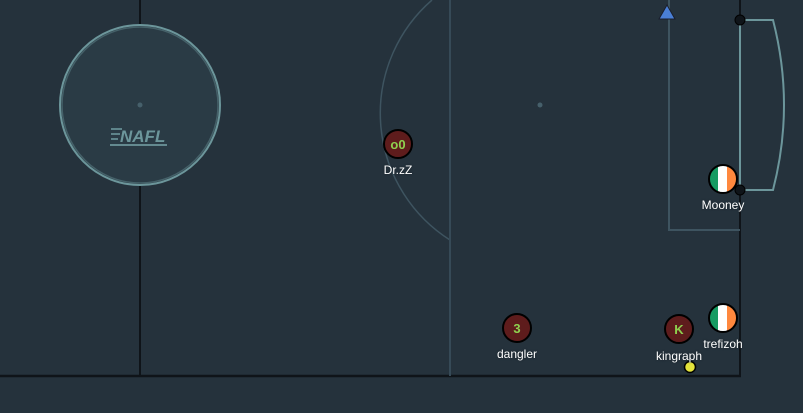 The image size is (803, 413). Describe the element at coordinates (142, 136) in the screenshot. I see `nafl-logo-text: NAFL` at that location.